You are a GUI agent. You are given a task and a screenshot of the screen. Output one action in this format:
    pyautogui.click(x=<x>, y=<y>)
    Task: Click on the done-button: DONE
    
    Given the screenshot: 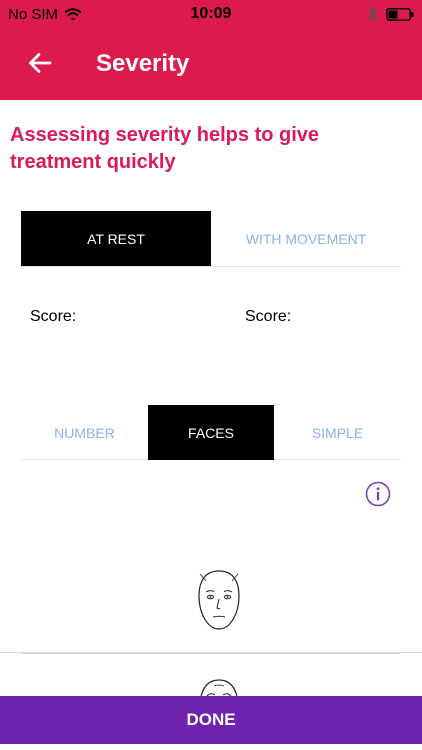 What is the action you would take?
    pyautogui.click(x=211, y=720)
    